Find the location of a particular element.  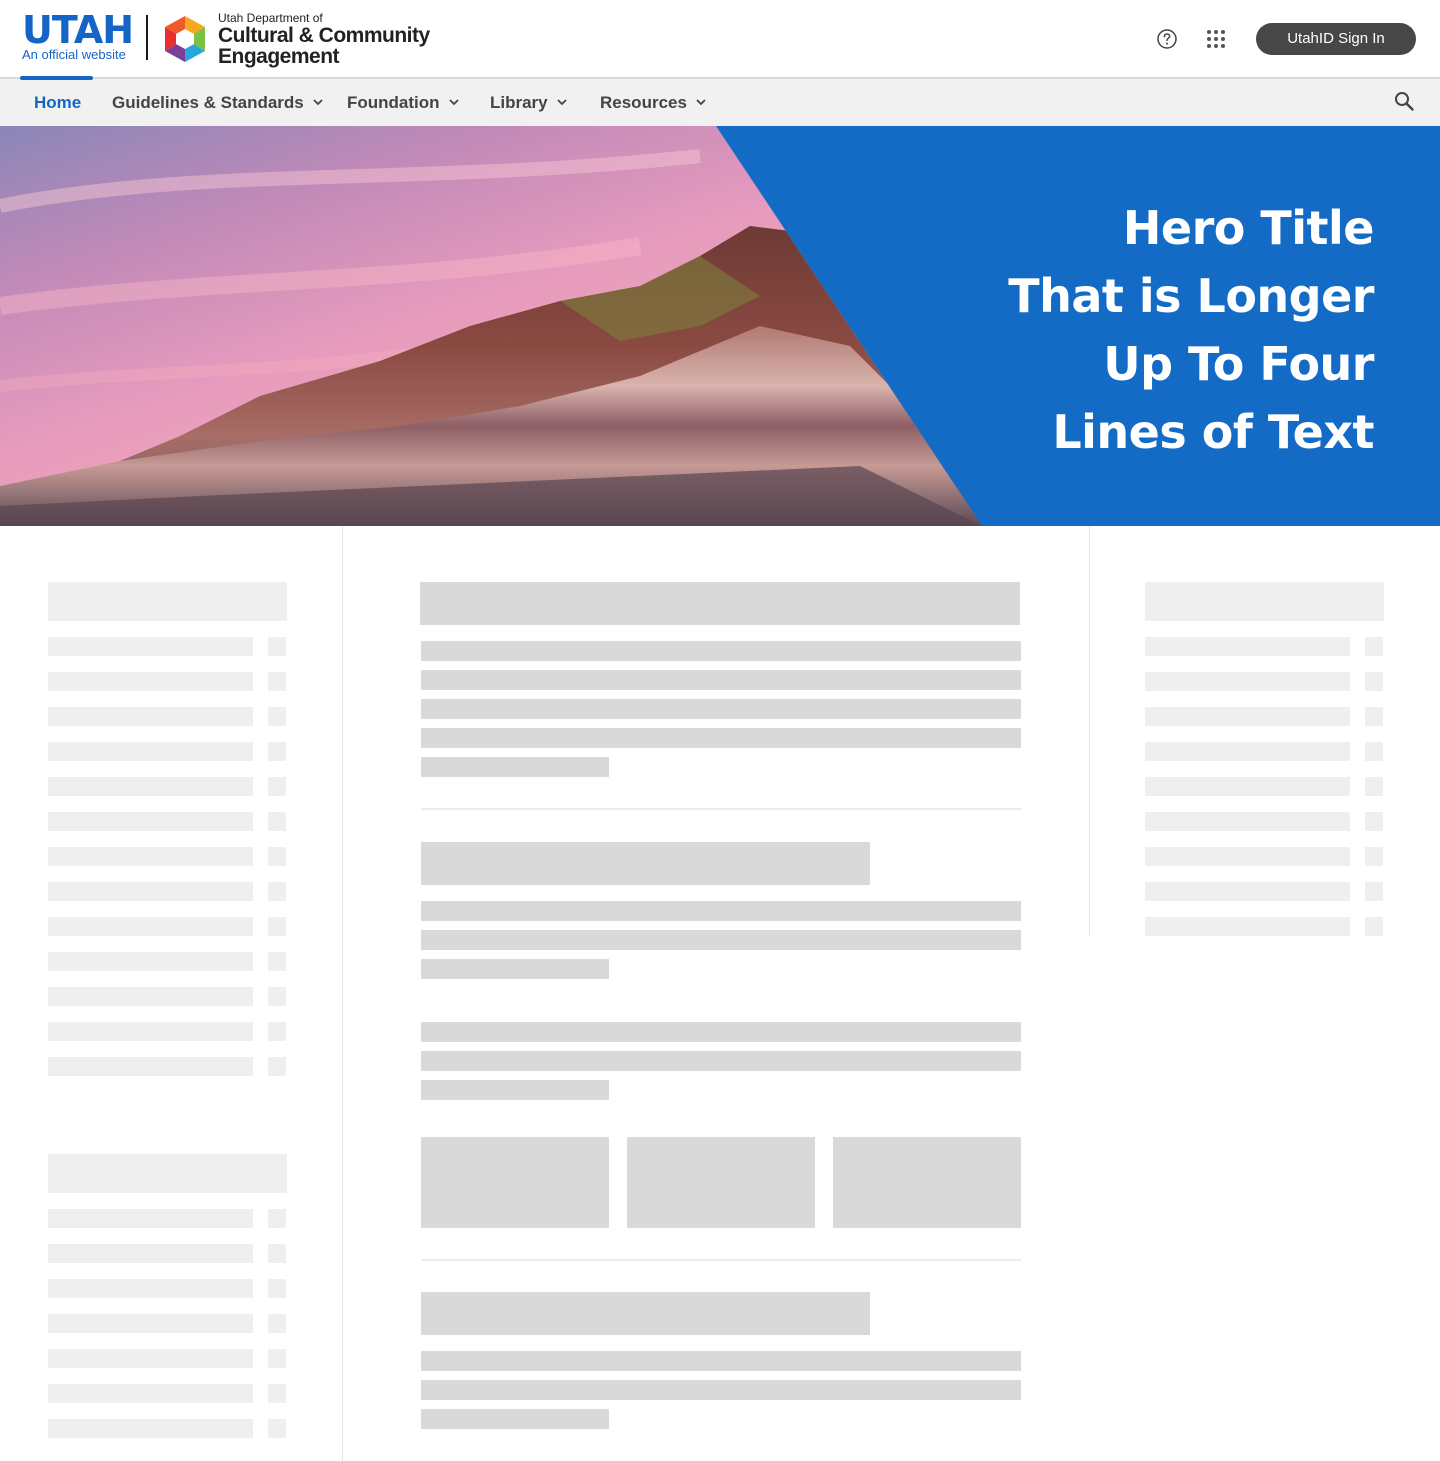

hero-title-line: Hero Title is located at coordinates (1248, 228).